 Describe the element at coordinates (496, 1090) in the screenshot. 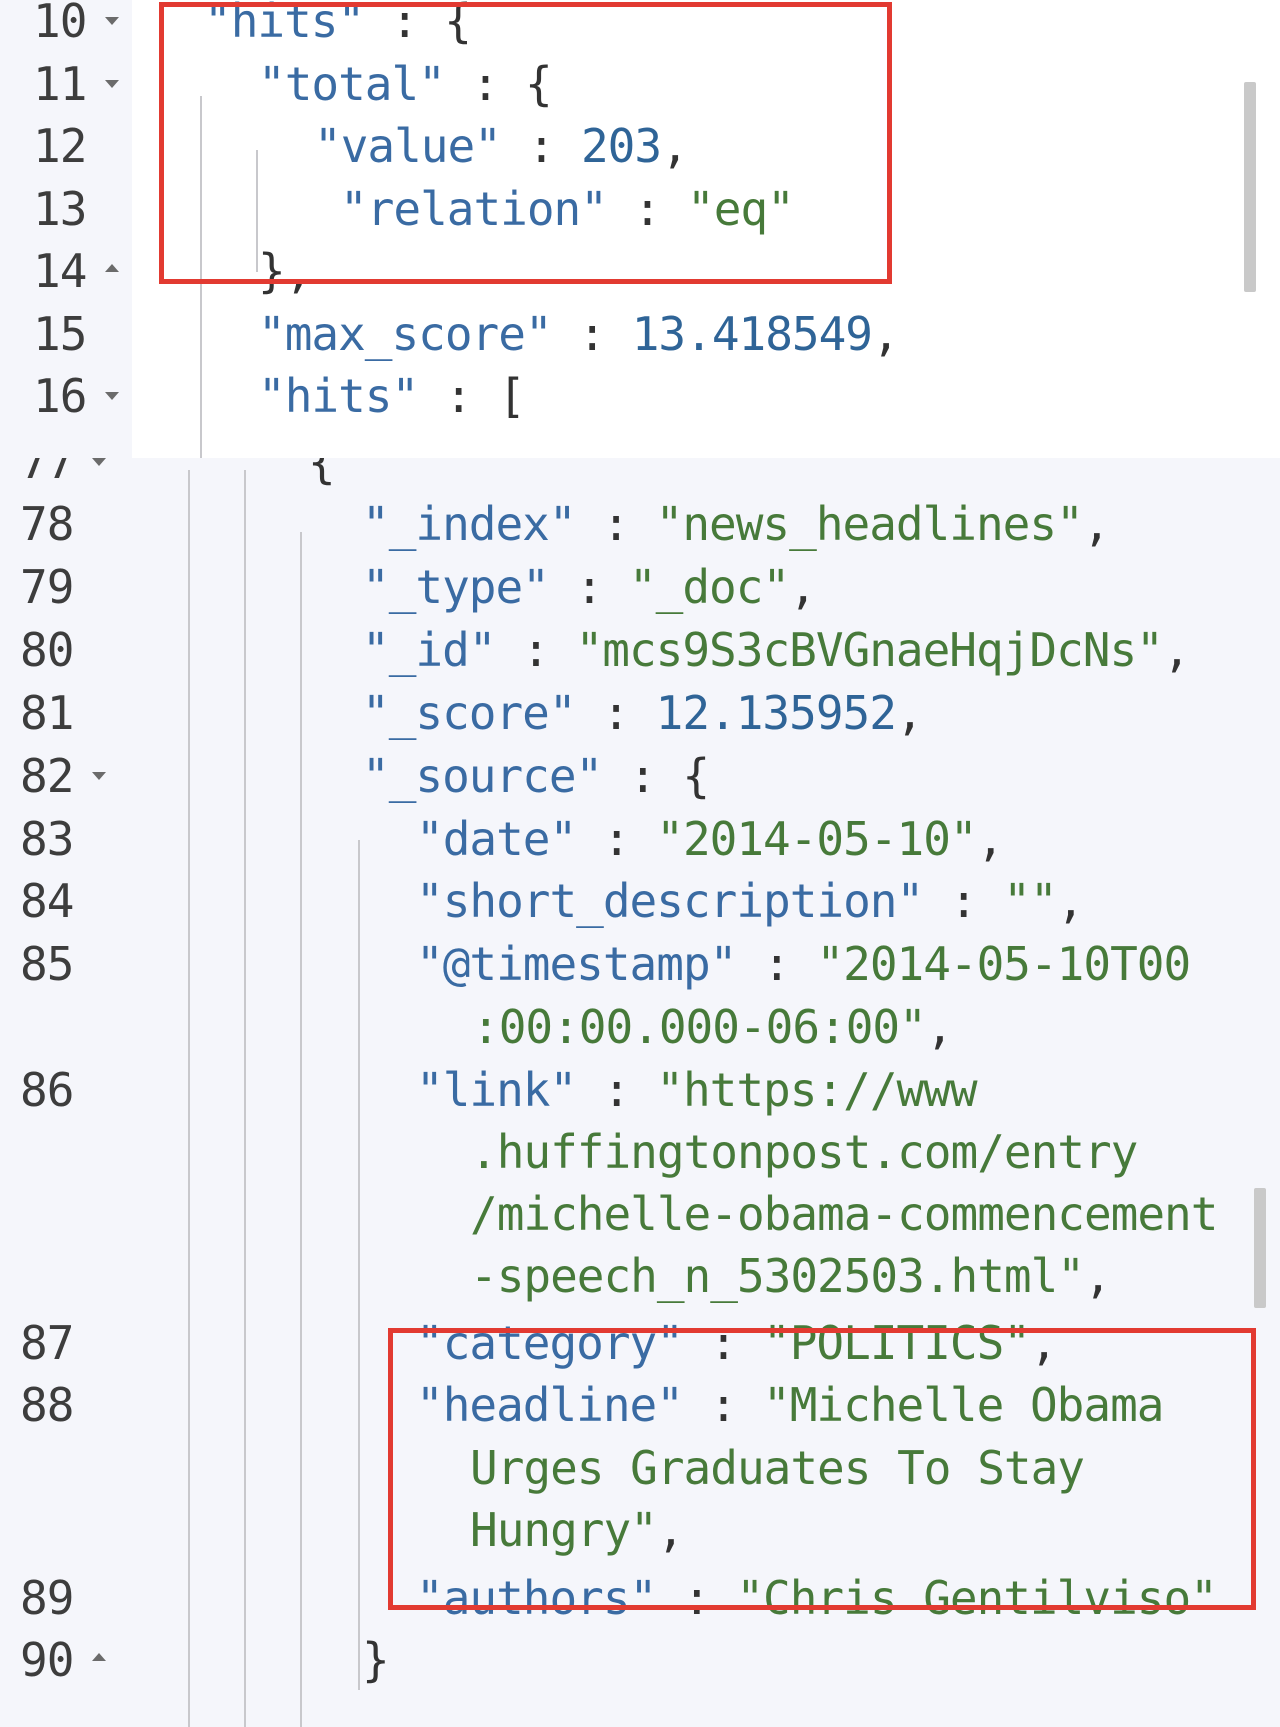

I see `json-key: "link"` at that location.